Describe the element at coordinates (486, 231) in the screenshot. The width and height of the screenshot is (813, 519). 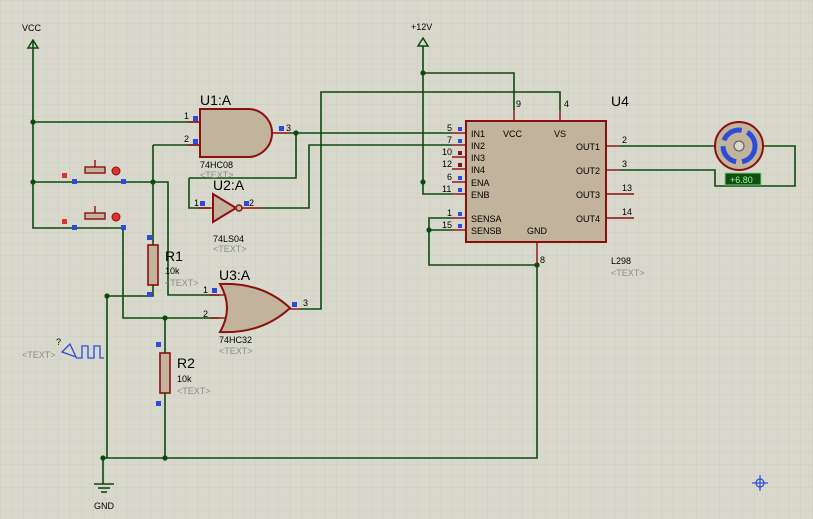
I see `u4-label-sensb: SENSB` at that location.